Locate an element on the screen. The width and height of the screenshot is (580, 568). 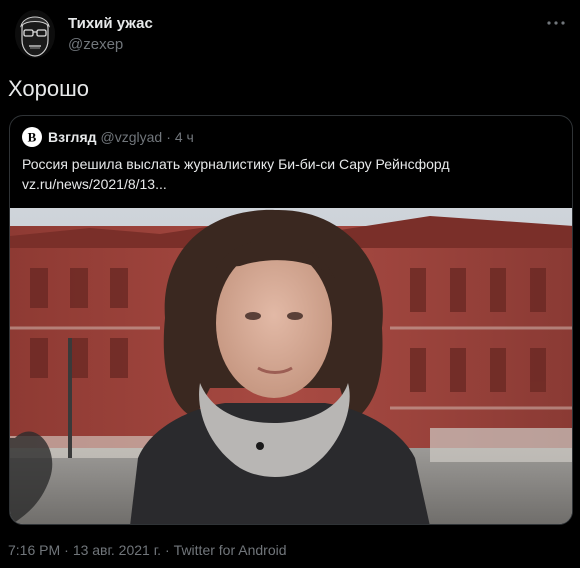
vzglyad-logo-icon: B is located at coordinates (32, 137).